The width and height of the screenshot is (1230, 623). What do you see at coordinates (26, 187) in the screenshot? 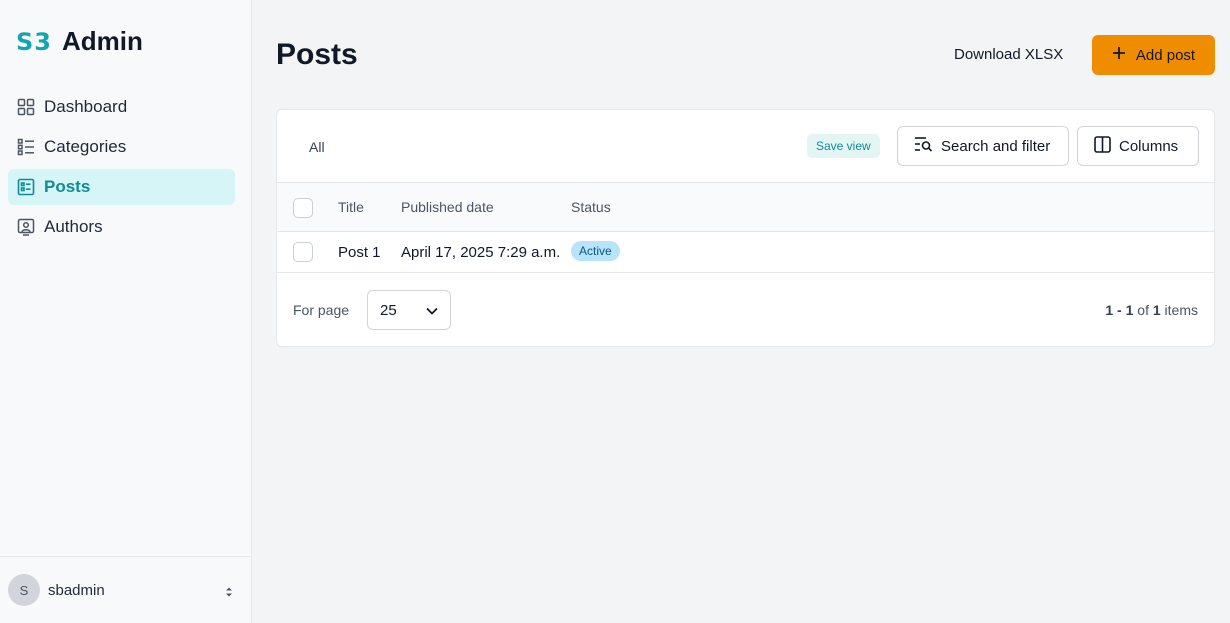
I see `posts-icon` at bounding box center [26, 187].